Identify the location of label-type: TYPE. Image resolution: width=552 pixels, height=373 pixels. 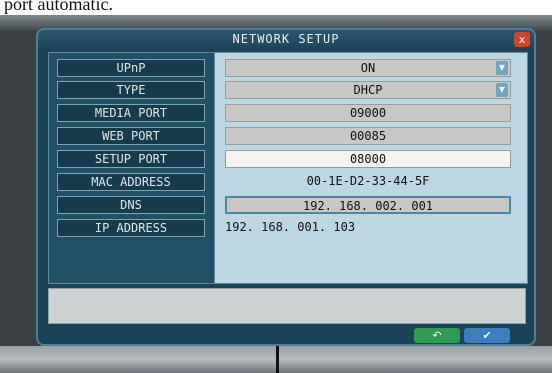
(131, 90).